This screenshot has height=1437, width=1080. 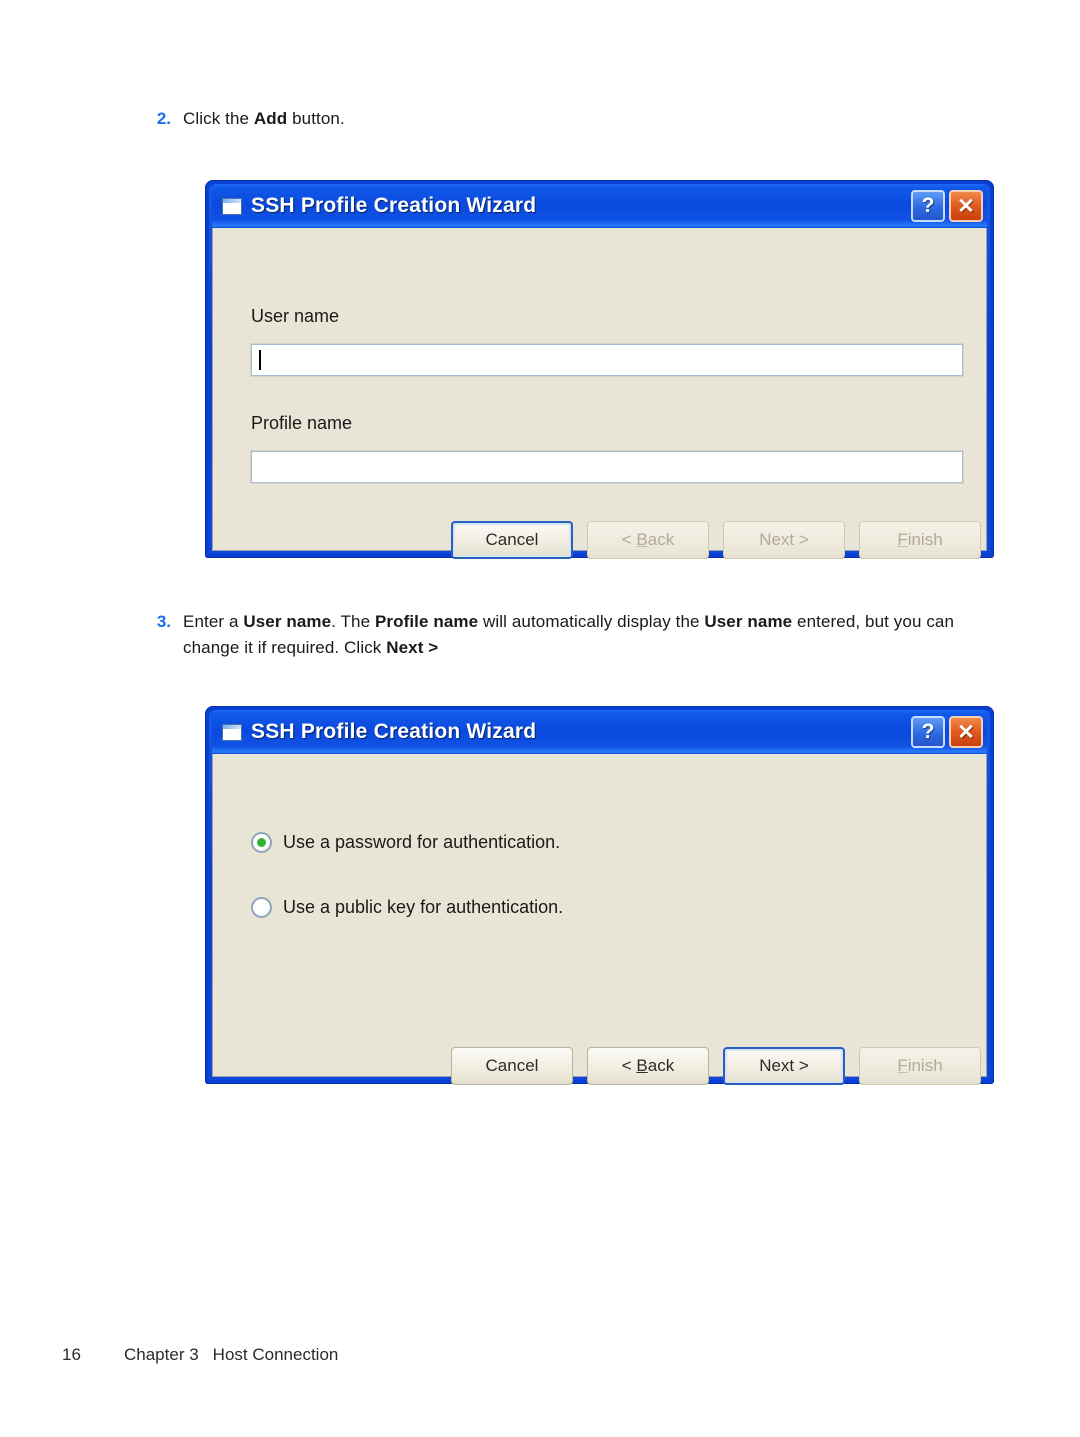 What do you see at coordinates (599, 732) in the screenshot?
I see `dialog-2-titlebar: SSH Profile Creation Wizard ? ✕` at bounding box center [599, 732].